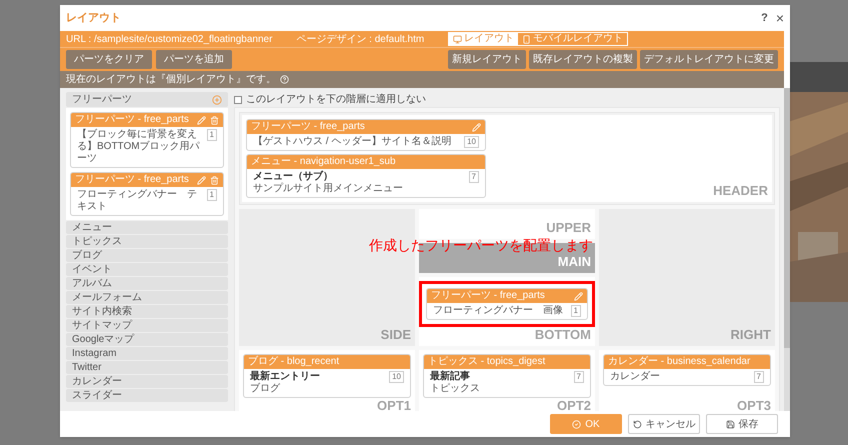 The height and width of the screenshot is (445, 848). I want to click on help-button: ?, so click(764, 18).